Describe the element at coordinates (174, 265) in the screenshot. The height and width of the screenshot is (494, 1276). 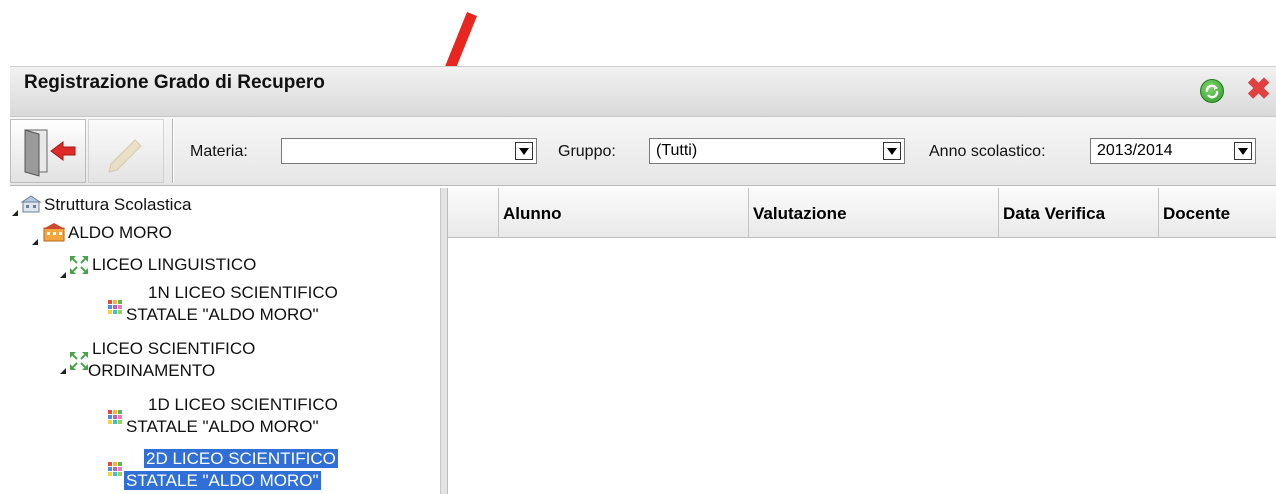
I see `tree-node-branch-1: LICEO LINGUISTICO` at that location.